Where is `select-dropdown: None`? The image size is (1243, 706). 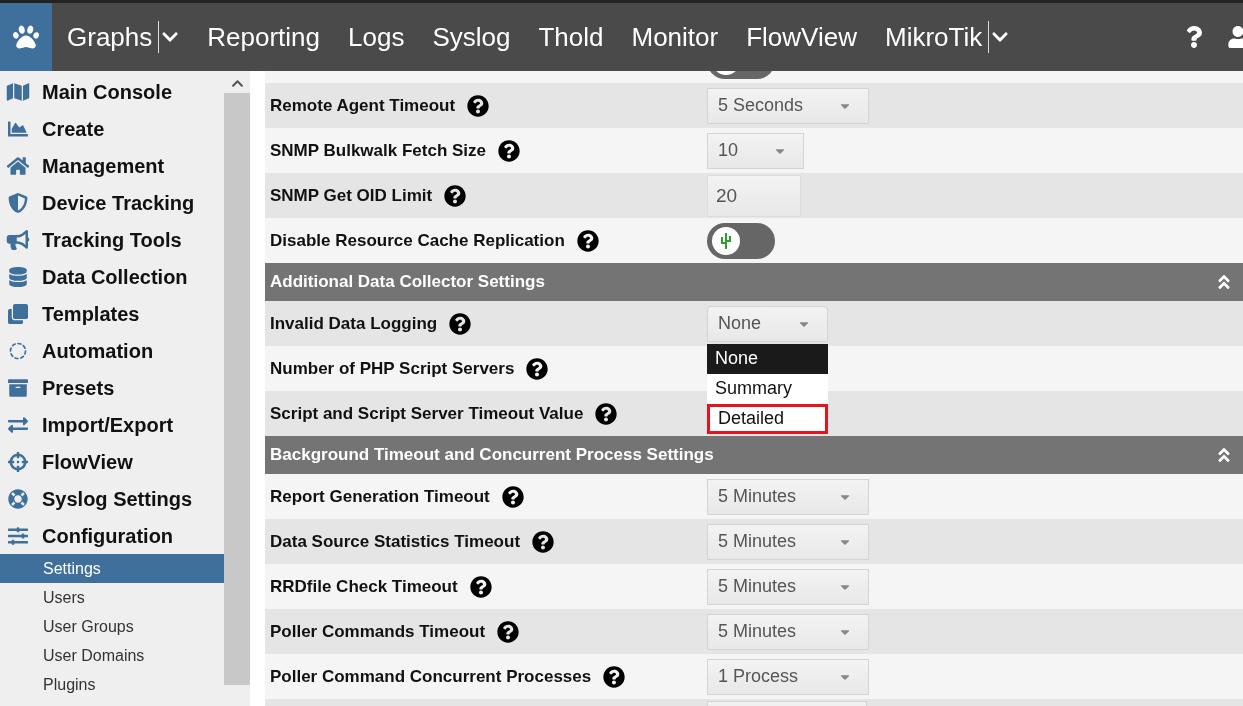 select-dropdown: None is located at coordinates (767, 323).